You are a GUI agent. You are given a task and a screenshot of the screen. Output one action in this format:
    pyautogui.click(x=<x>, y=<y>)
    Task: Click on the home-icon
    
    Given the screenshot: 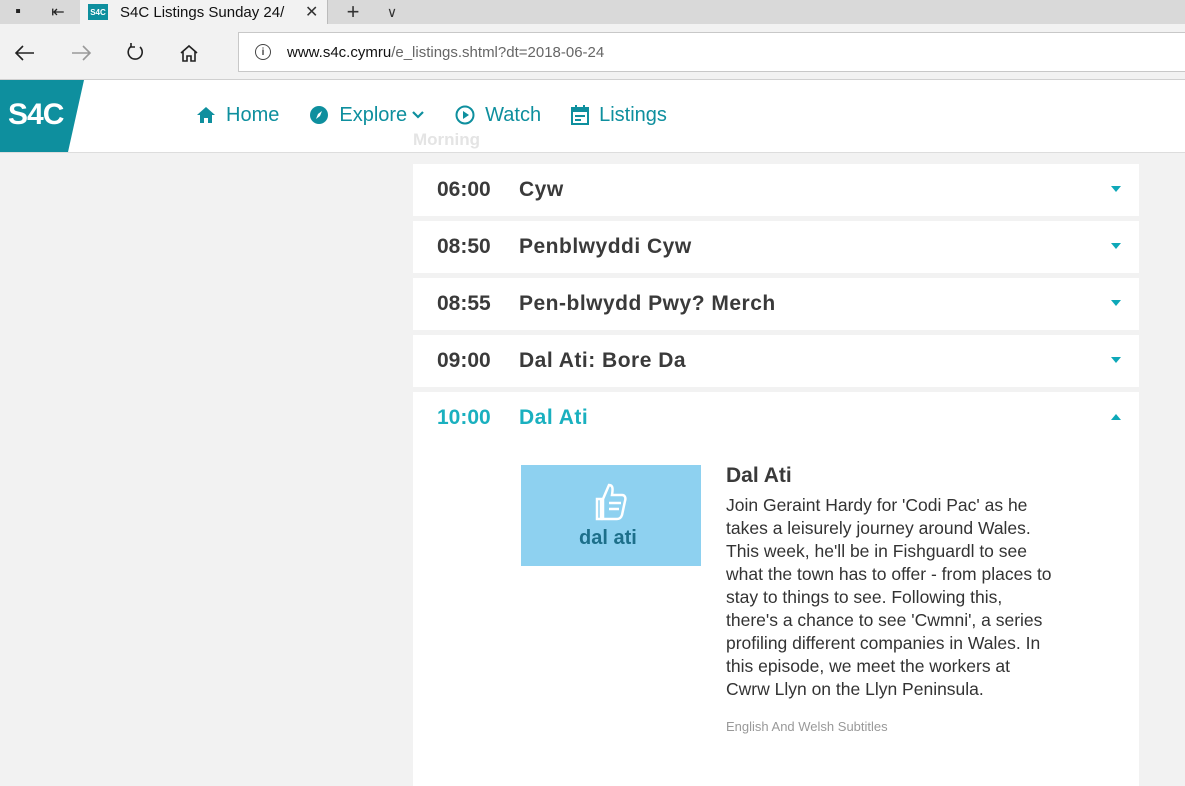 What is the action you would take?
    pyautogui.click(x=206, y=115)
    